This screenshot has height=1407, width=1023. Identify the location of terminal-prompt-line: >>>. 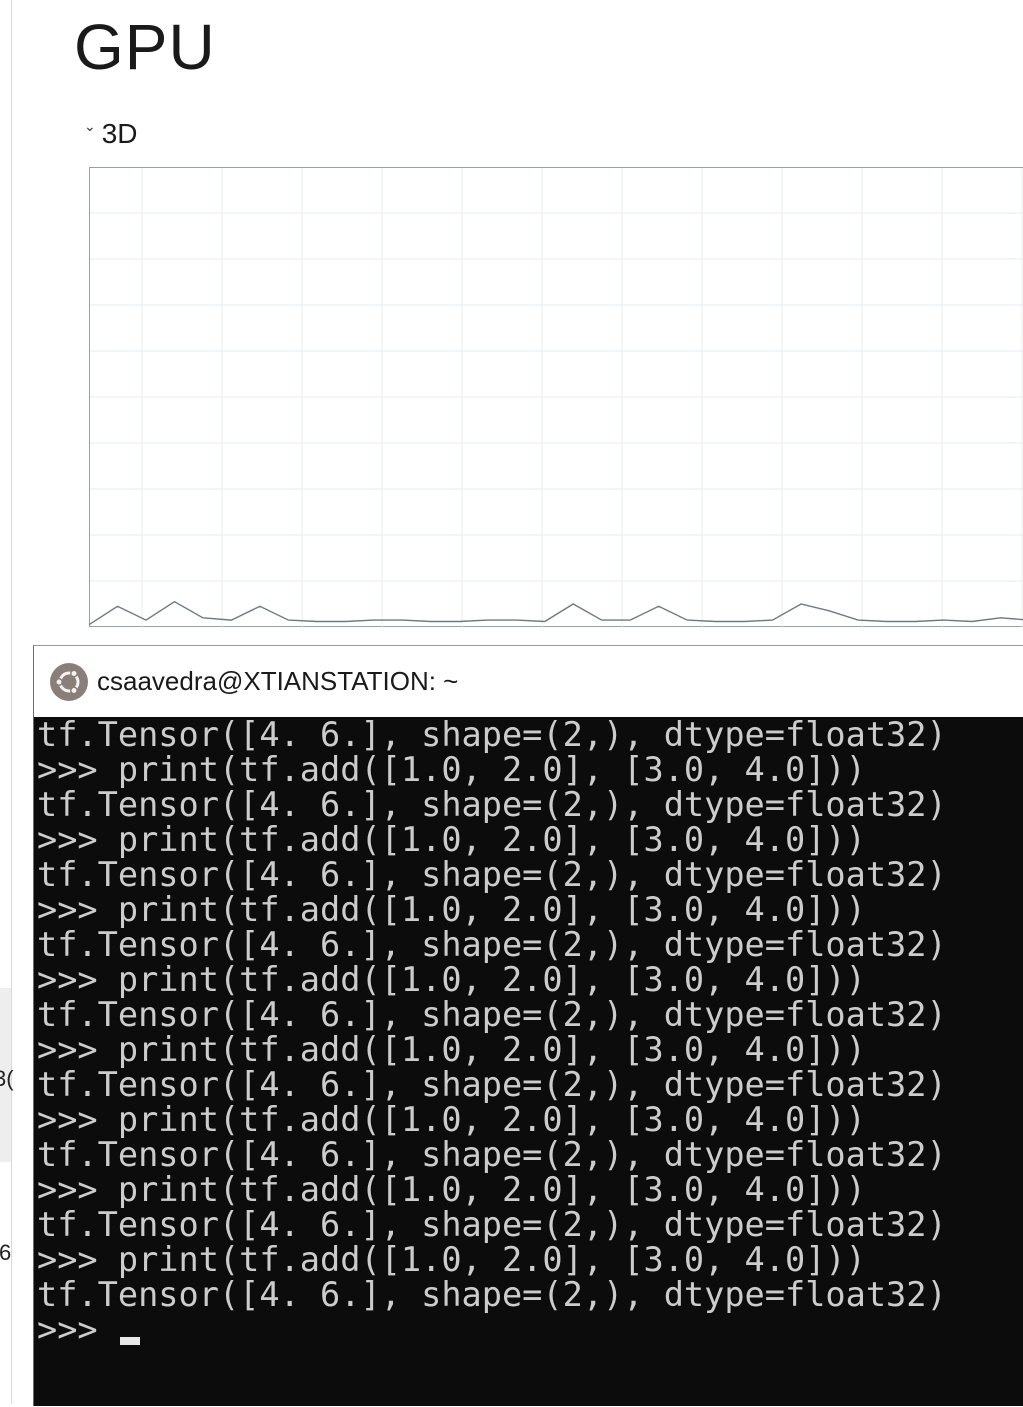
(530, 1329).